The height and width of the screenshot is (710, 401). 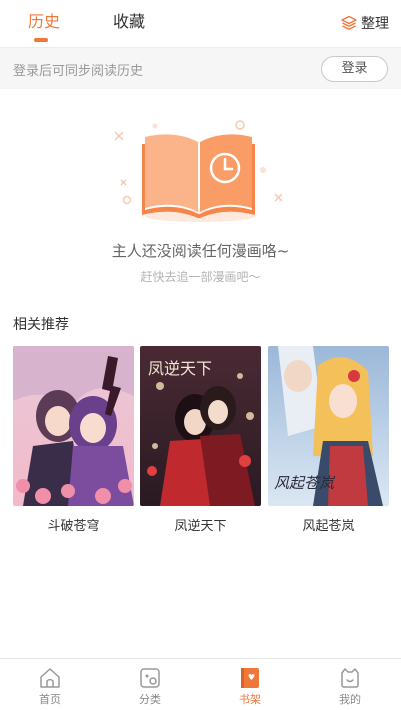 What do you see at coordinates (50, 678) in the screenshot?
I see `home-icon` at bounding box center [50, 678].